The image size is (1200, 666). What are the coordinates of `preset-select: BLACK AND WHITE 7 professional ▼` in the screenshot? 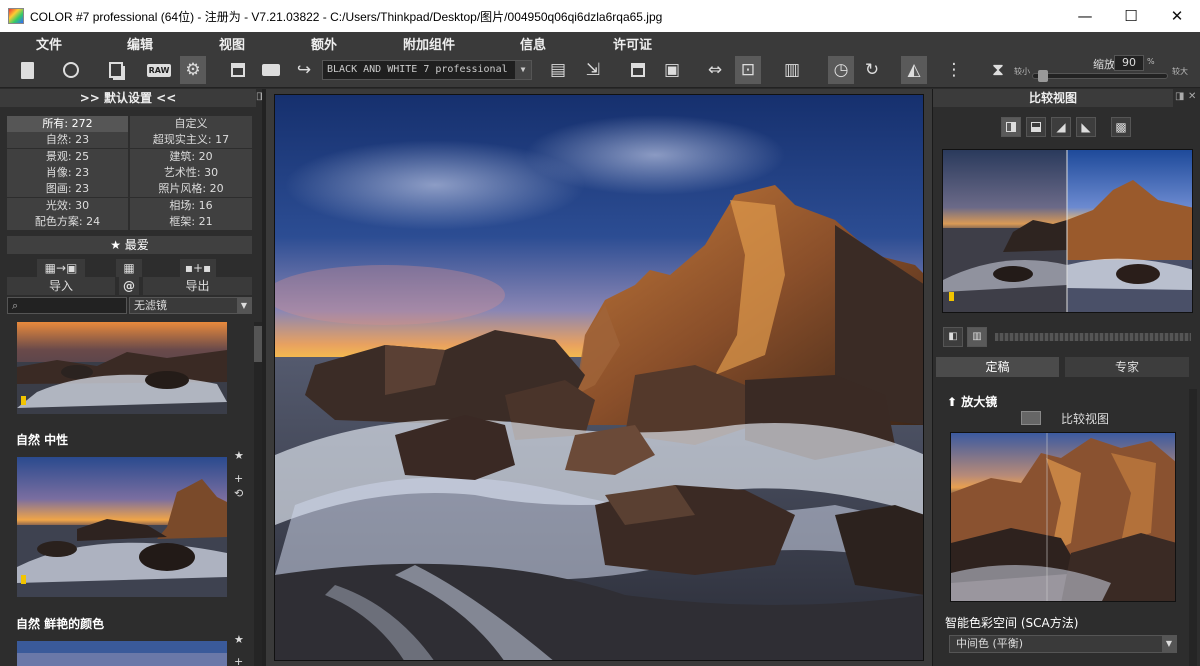 It's located at (427, 70).